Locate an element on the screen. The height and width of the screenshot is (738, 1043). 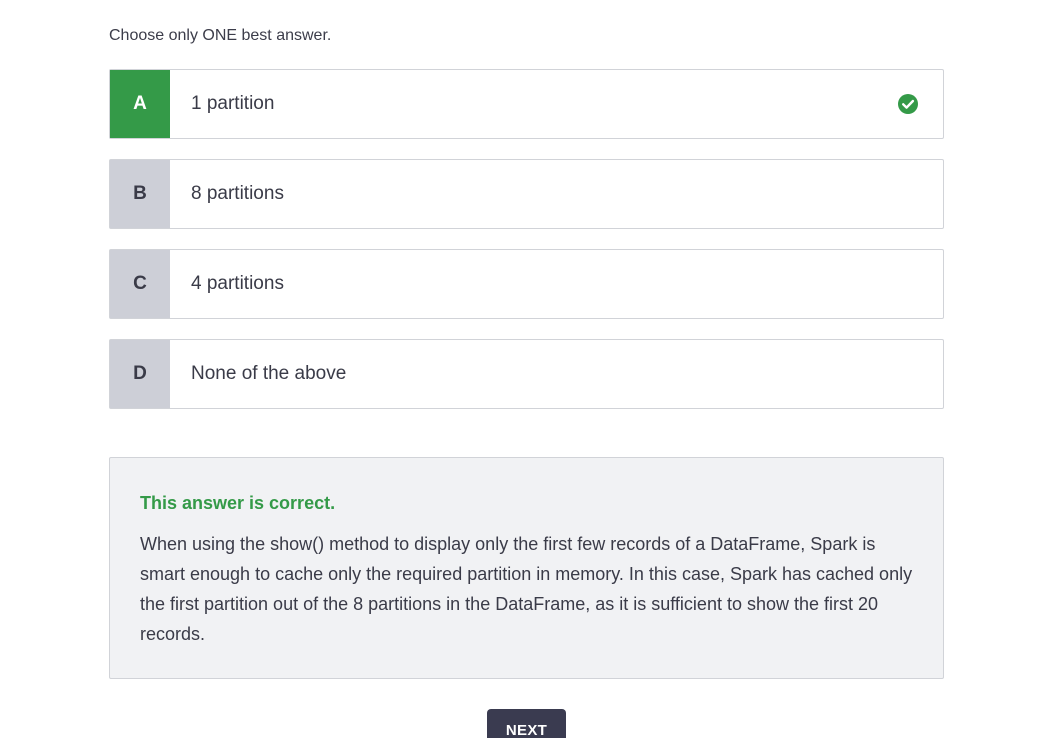
option-b: B 8 partitions is located at coordinates (526, 194).